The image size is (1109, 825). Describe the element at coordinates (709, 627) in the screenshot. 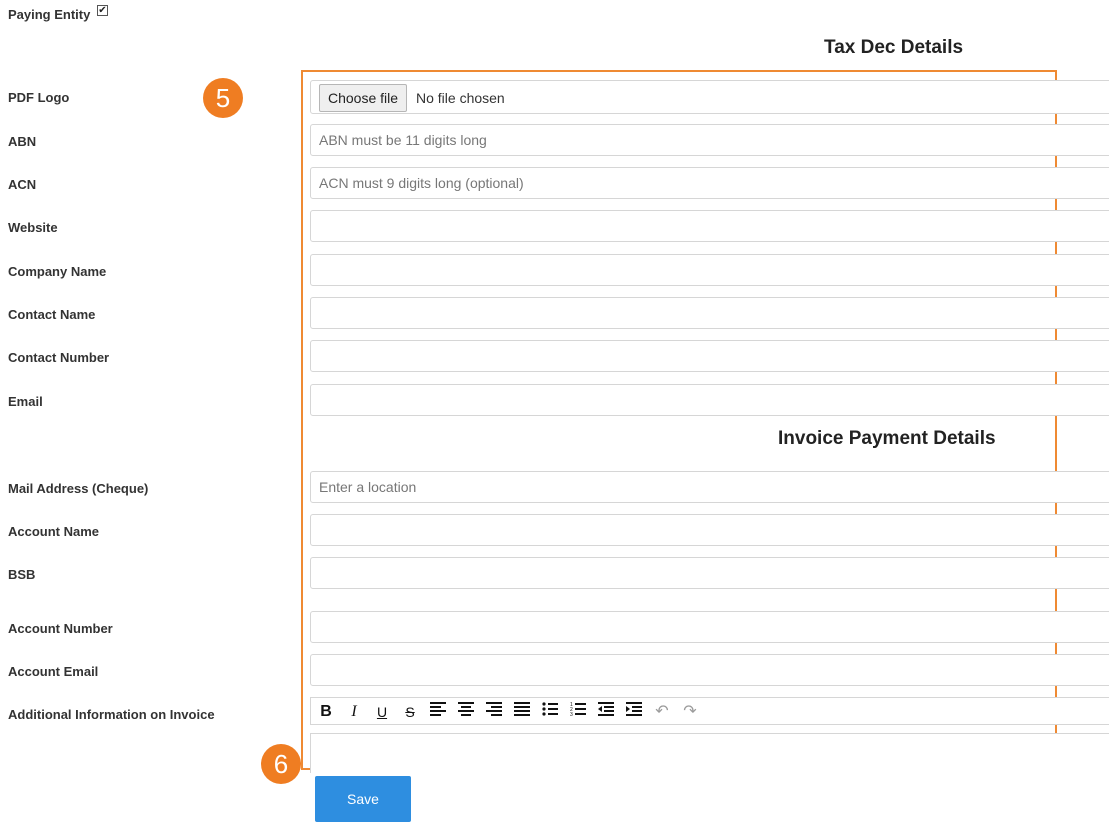

I see `account-number-input` at that location.